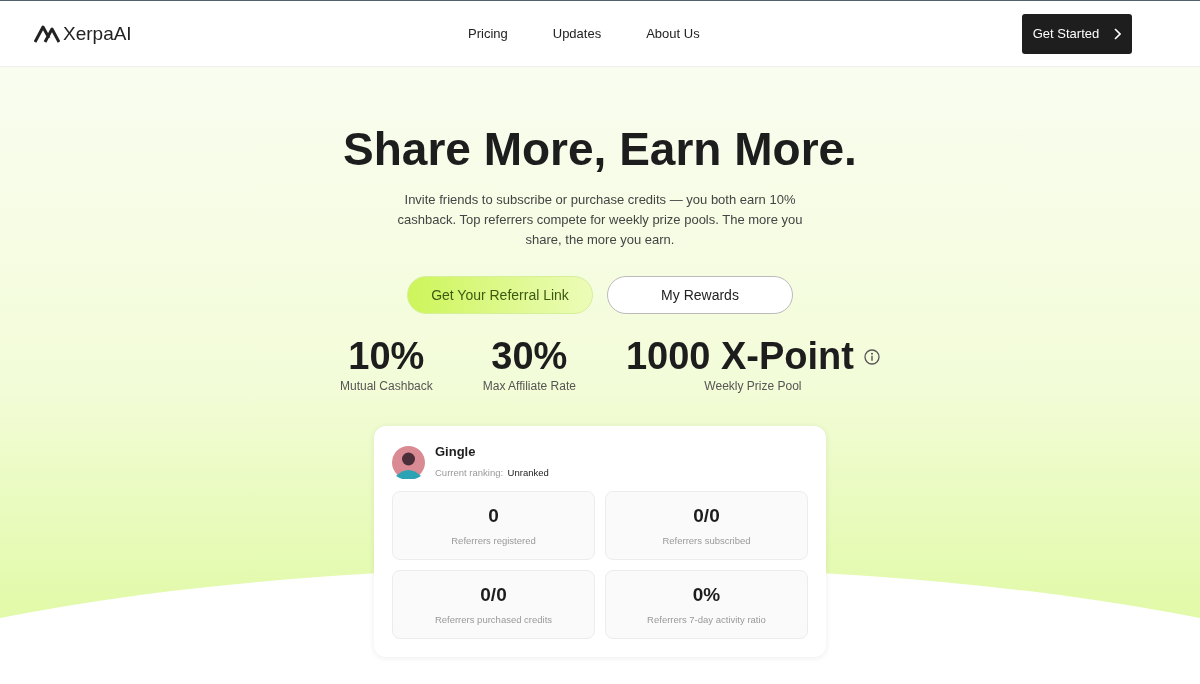 The image size is (1200, 684). Describe the element at coordinates (386, 356) in the screenshot. I see `stat-value: 10%` at that location.